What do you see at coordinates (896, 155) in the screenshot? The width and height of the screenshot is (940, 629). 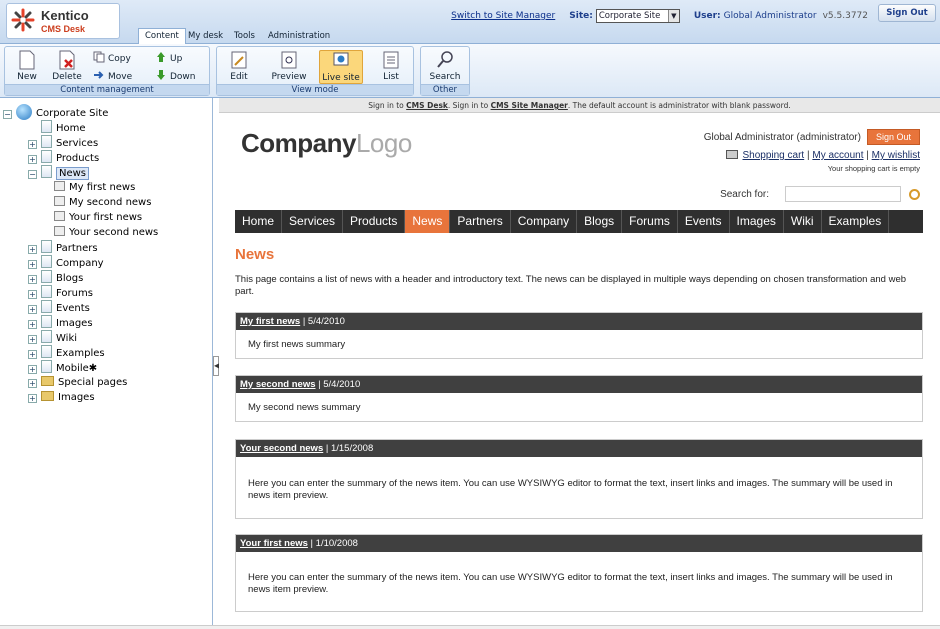 I see `my-wishlist-link: My wishlist` at bounding box center [896, 155].